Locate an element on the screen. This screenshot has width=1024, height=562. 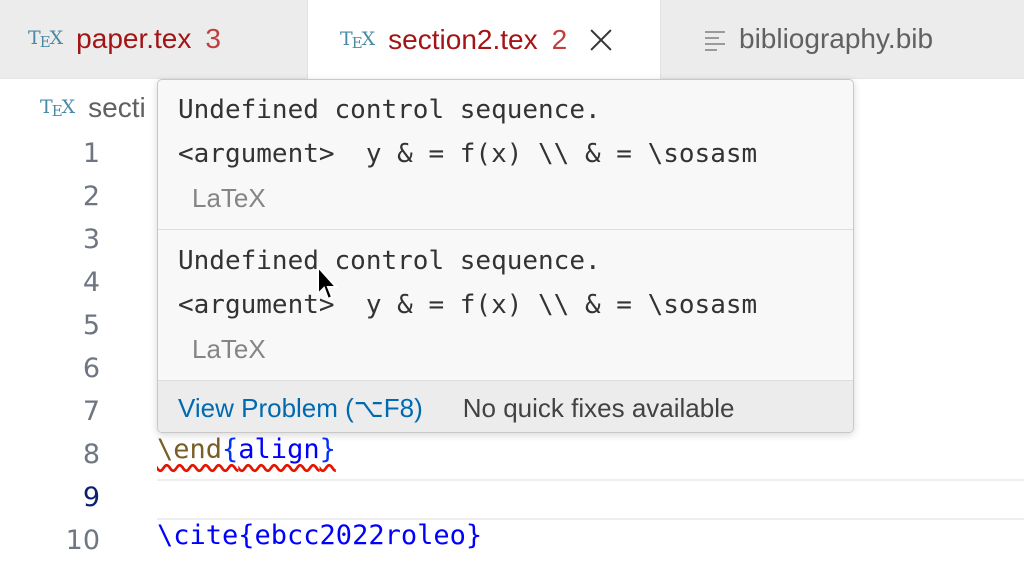
tab-section2-tex: TEX section2.tex 2 is located at coordinates (484, 39).